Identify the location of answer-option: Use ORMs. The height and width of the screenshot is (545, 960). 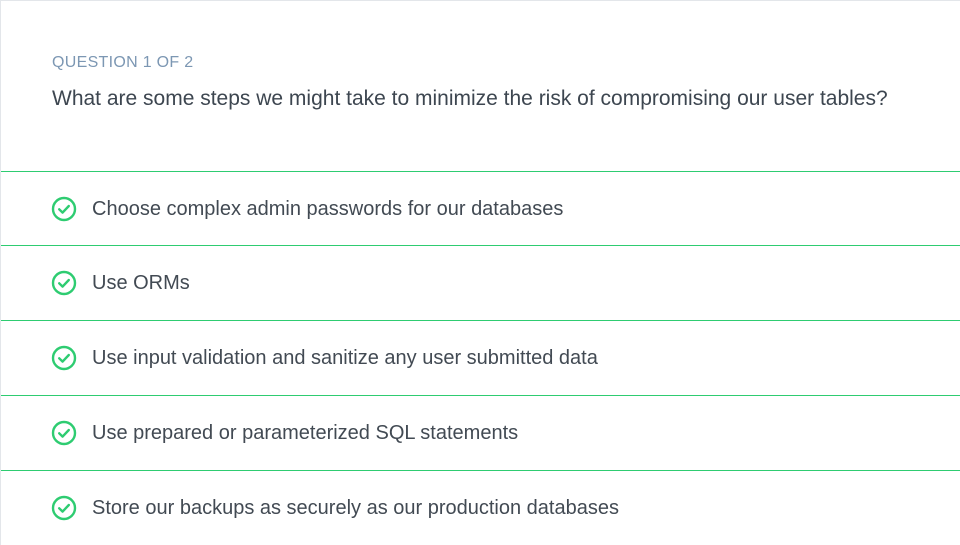
(480, 282).